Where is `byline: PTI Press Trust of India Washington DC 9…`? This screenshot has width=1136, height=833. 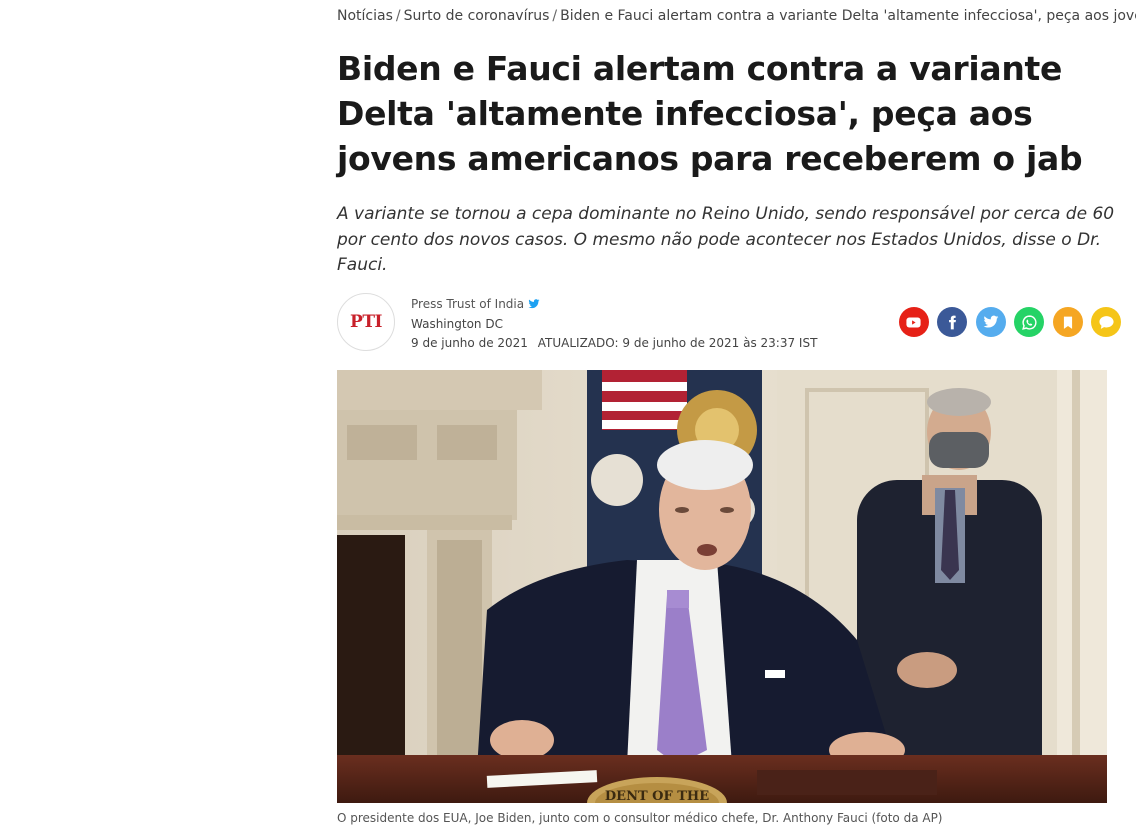
byline: PTI Press Trust of India Washington DC 9… is located at coordinates (732, 324).